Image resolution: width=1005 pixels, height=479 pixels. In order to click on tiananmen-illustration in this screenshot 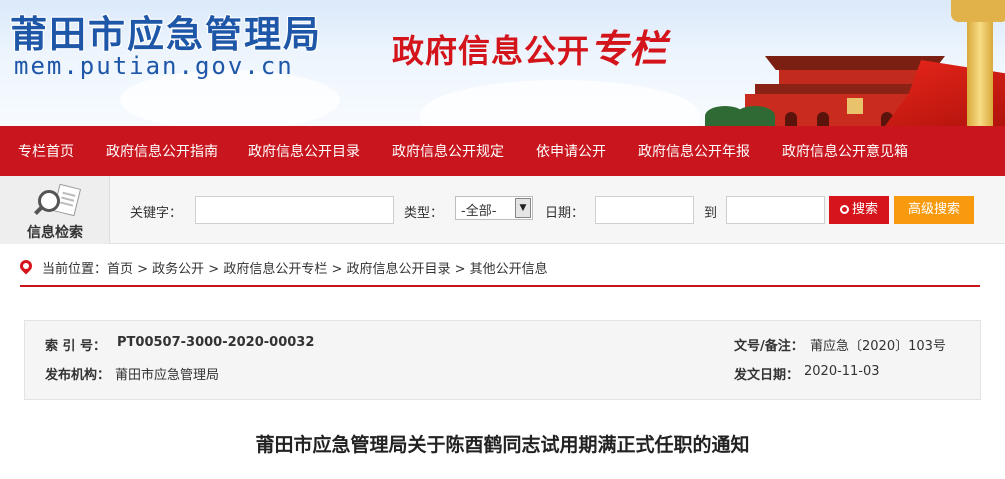, I will do `click(855, 63)`.